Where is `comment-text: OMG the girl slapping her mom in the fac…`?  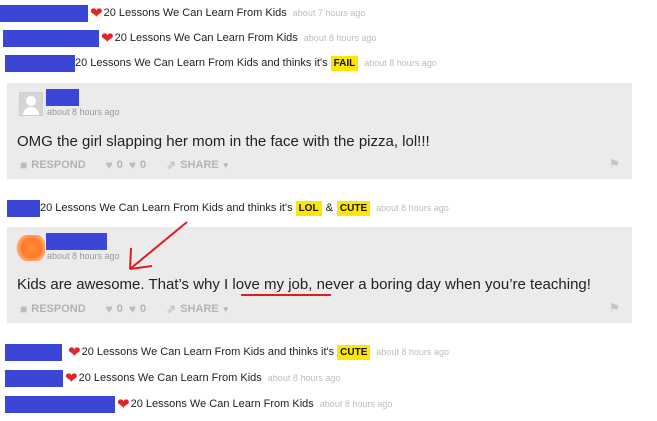 comment-text: OMG the girl slapping her mom in the fac… is located at coordinates (223, 141).